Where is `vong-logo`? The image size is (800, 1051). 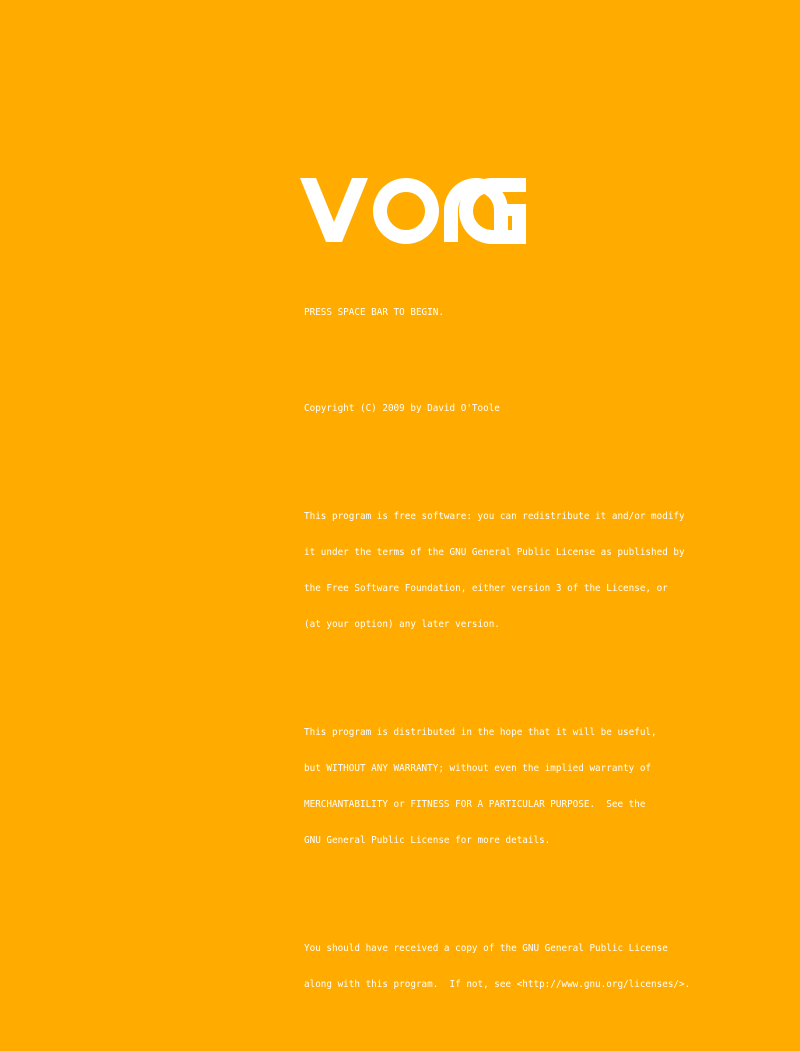 vong-logo is located at coordinates (414, 211).